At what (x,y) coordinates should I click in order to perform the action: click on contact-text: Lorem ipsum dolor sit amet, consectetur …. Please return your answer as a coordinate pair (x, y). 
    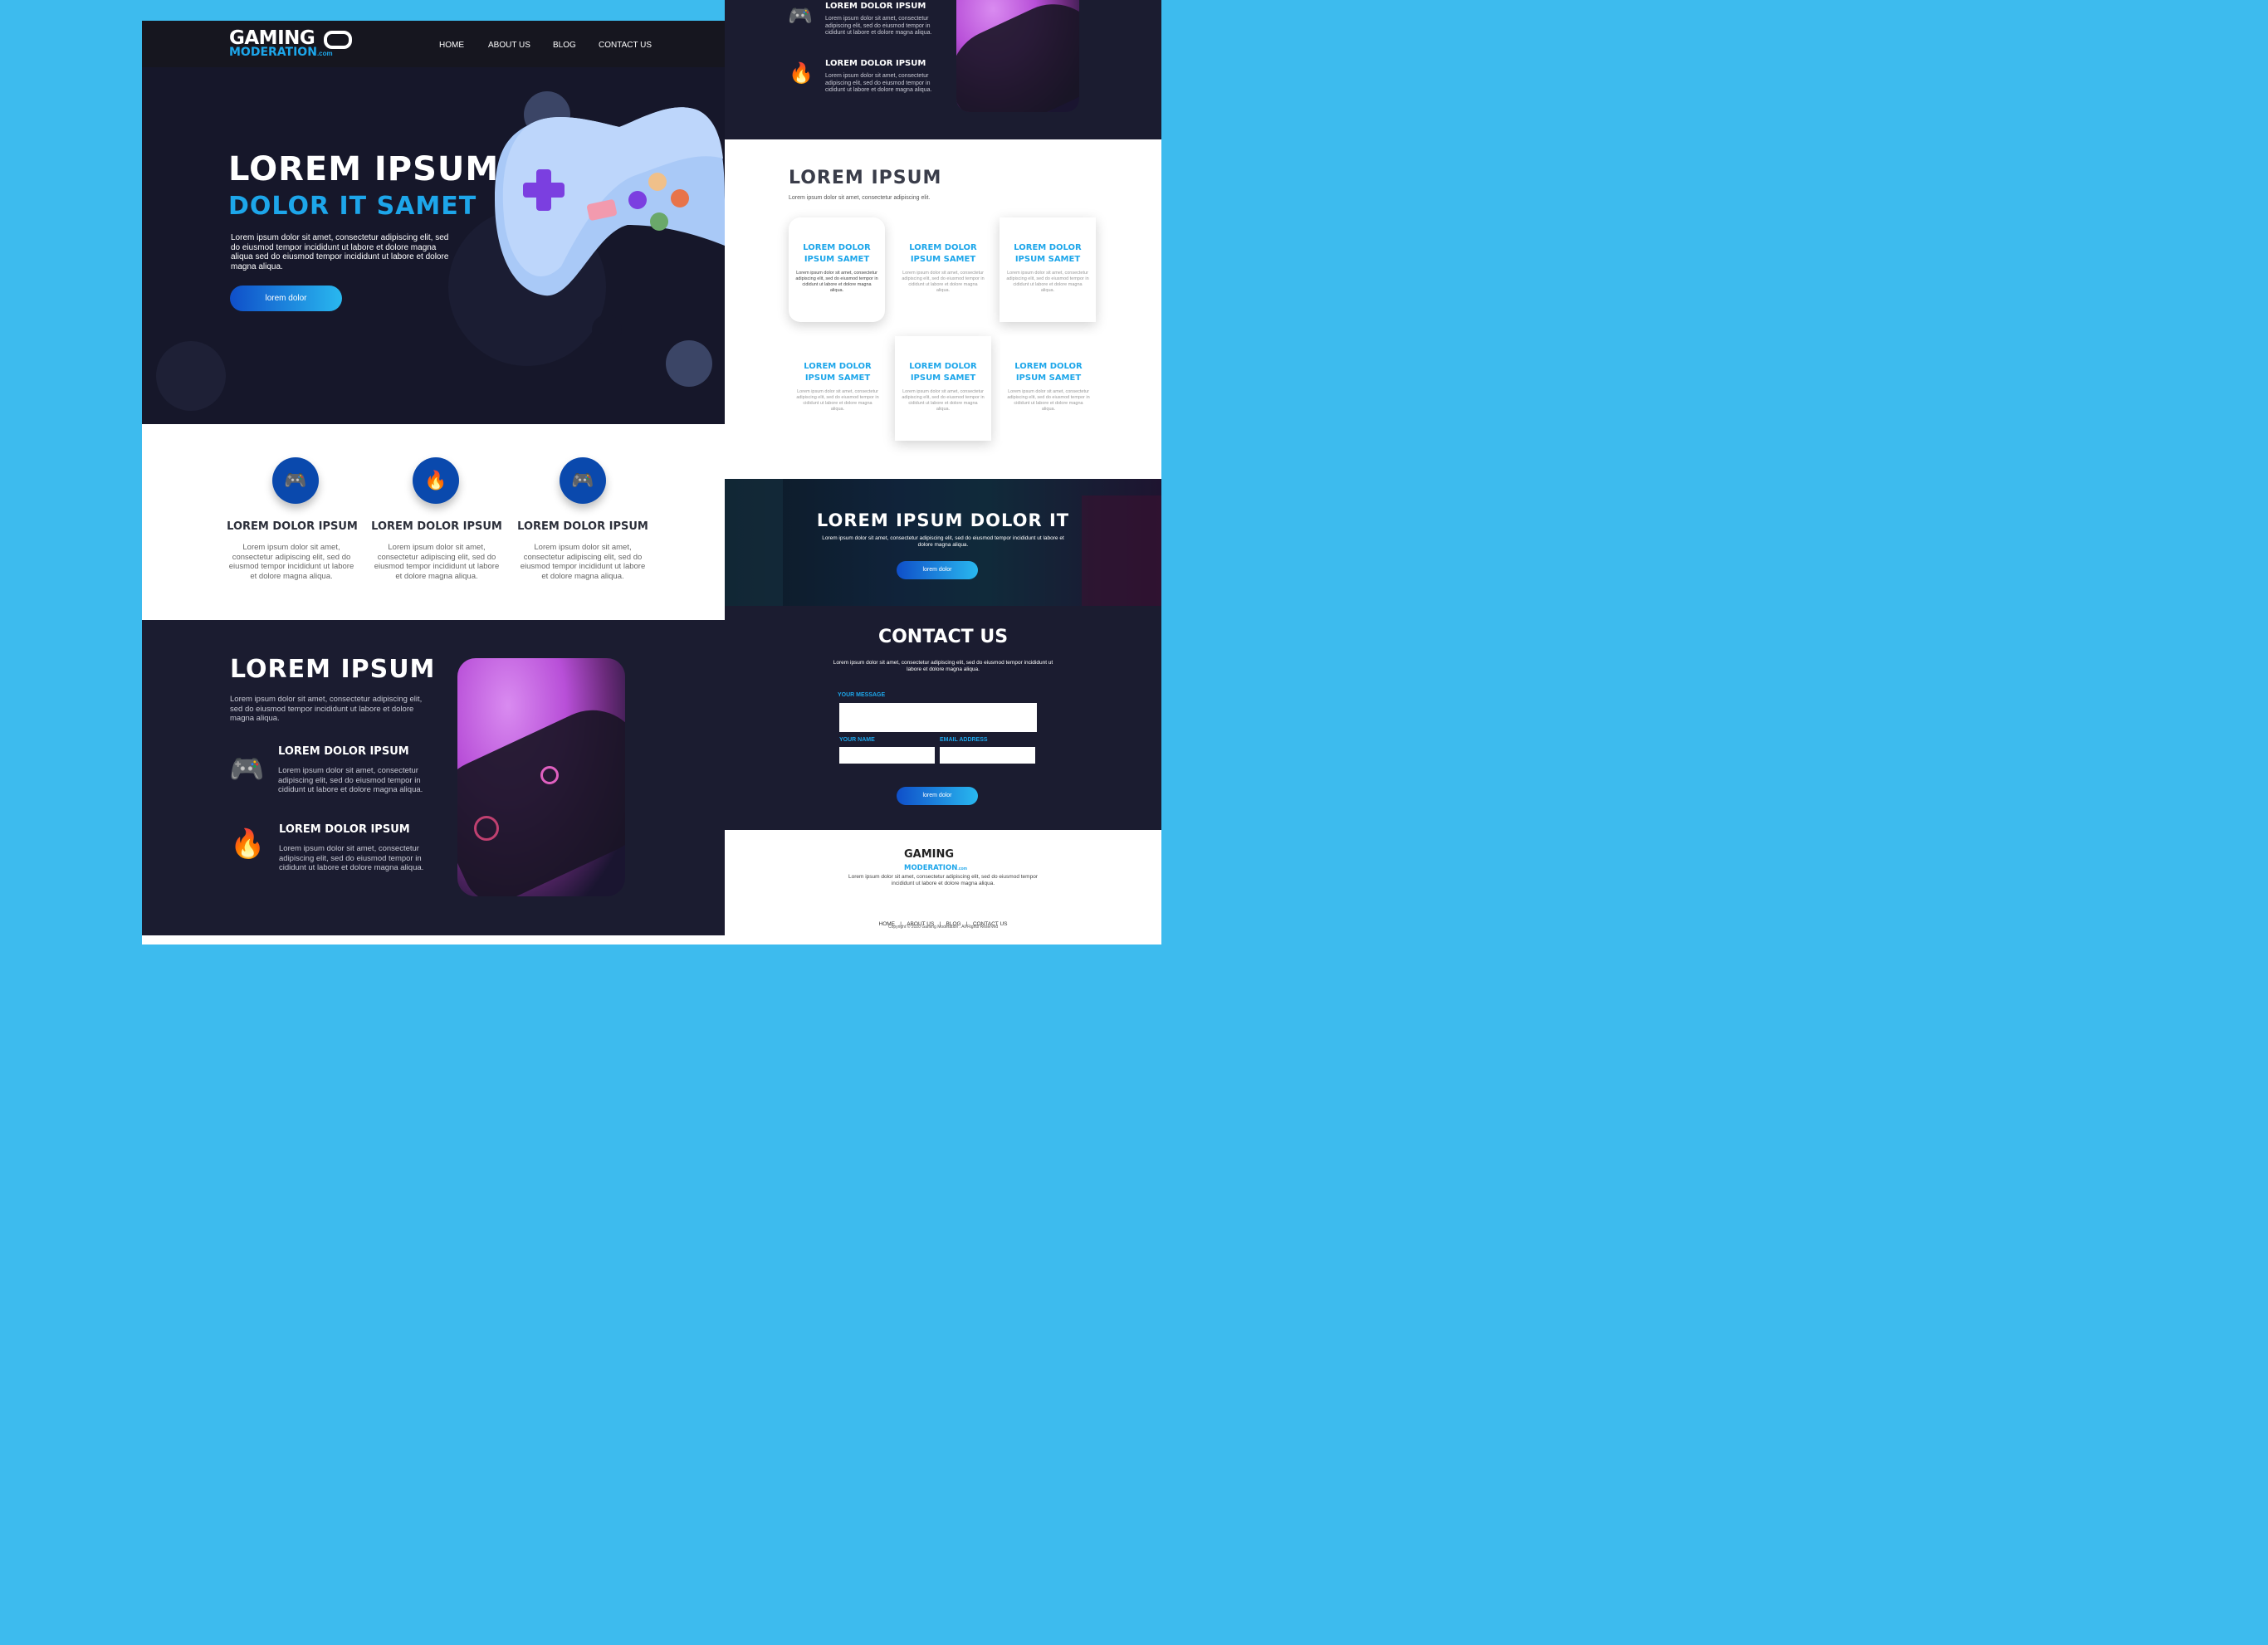
    Looking at the image, I should click on (943, 666).